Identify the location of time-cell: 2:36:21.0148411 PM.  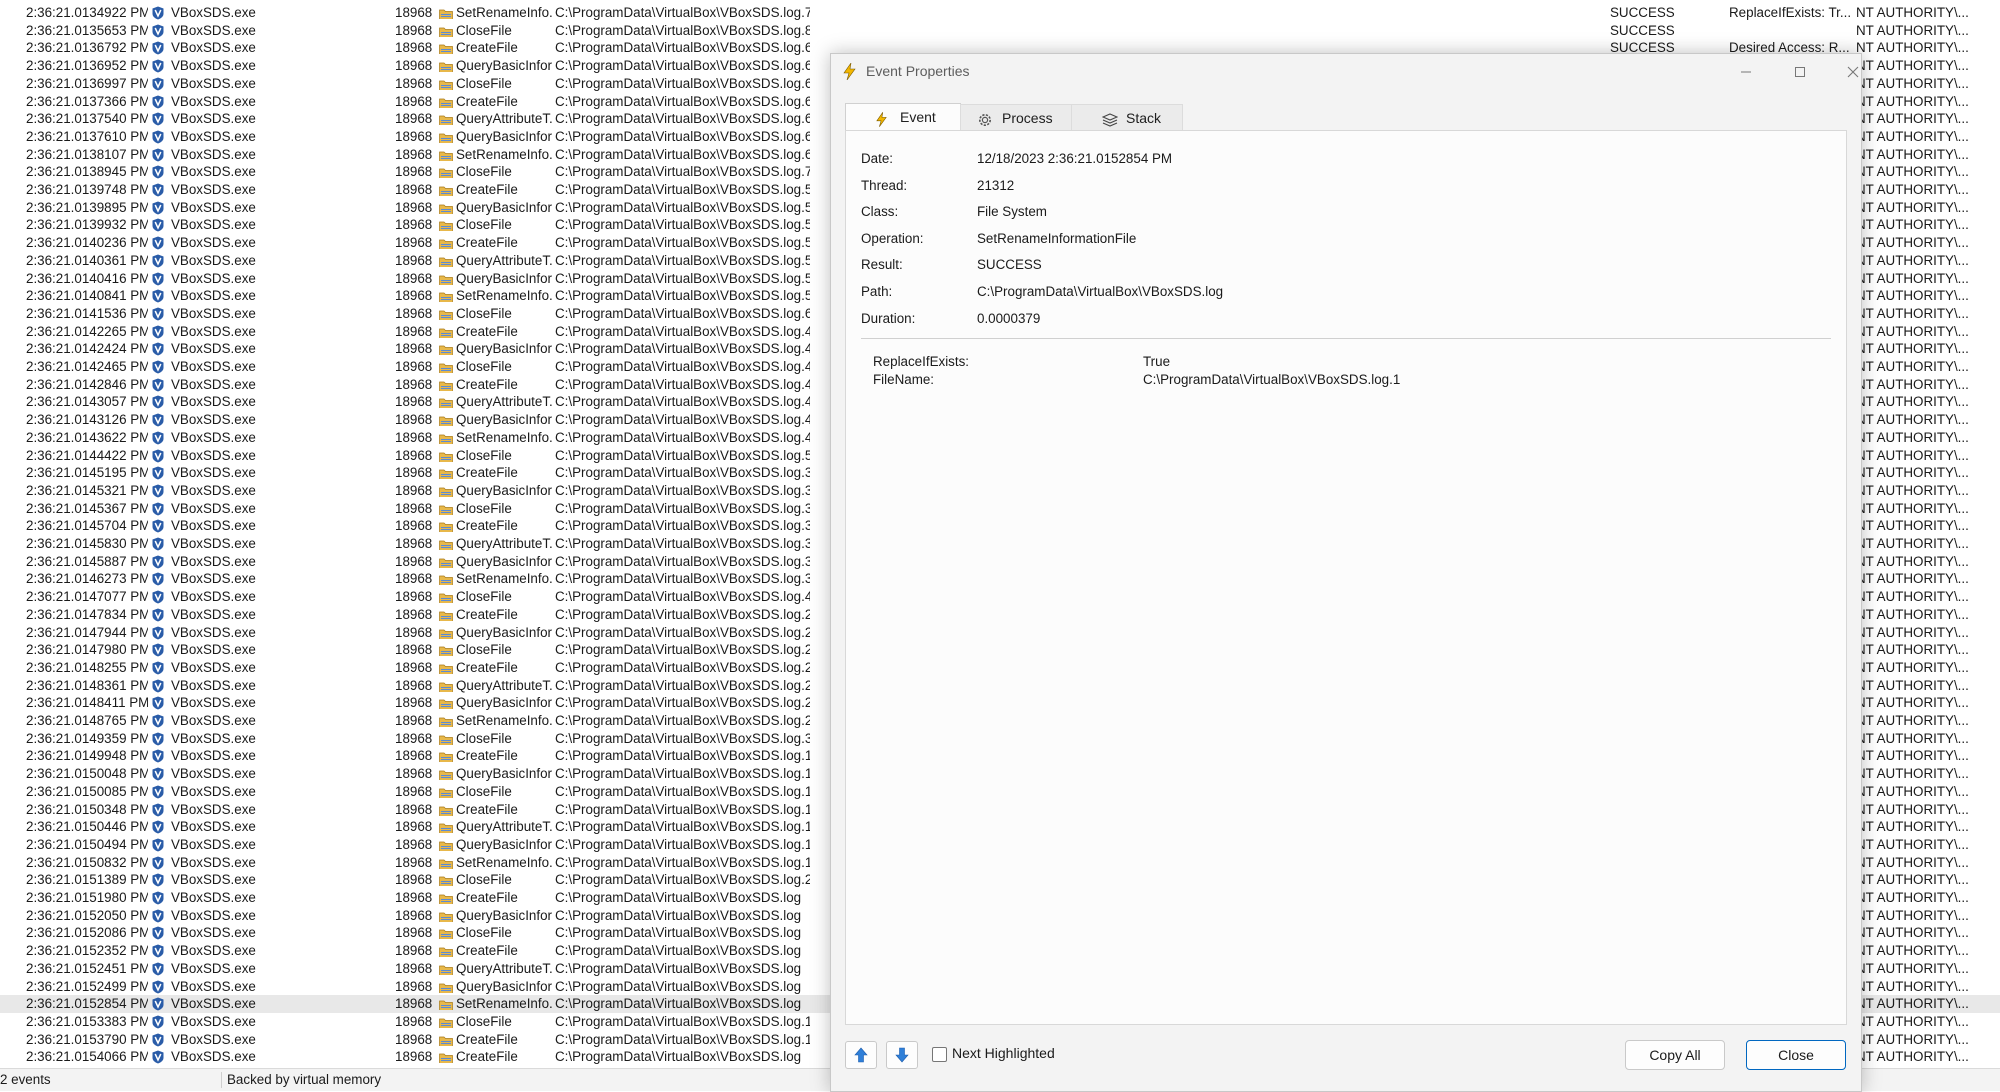
(87, 703).